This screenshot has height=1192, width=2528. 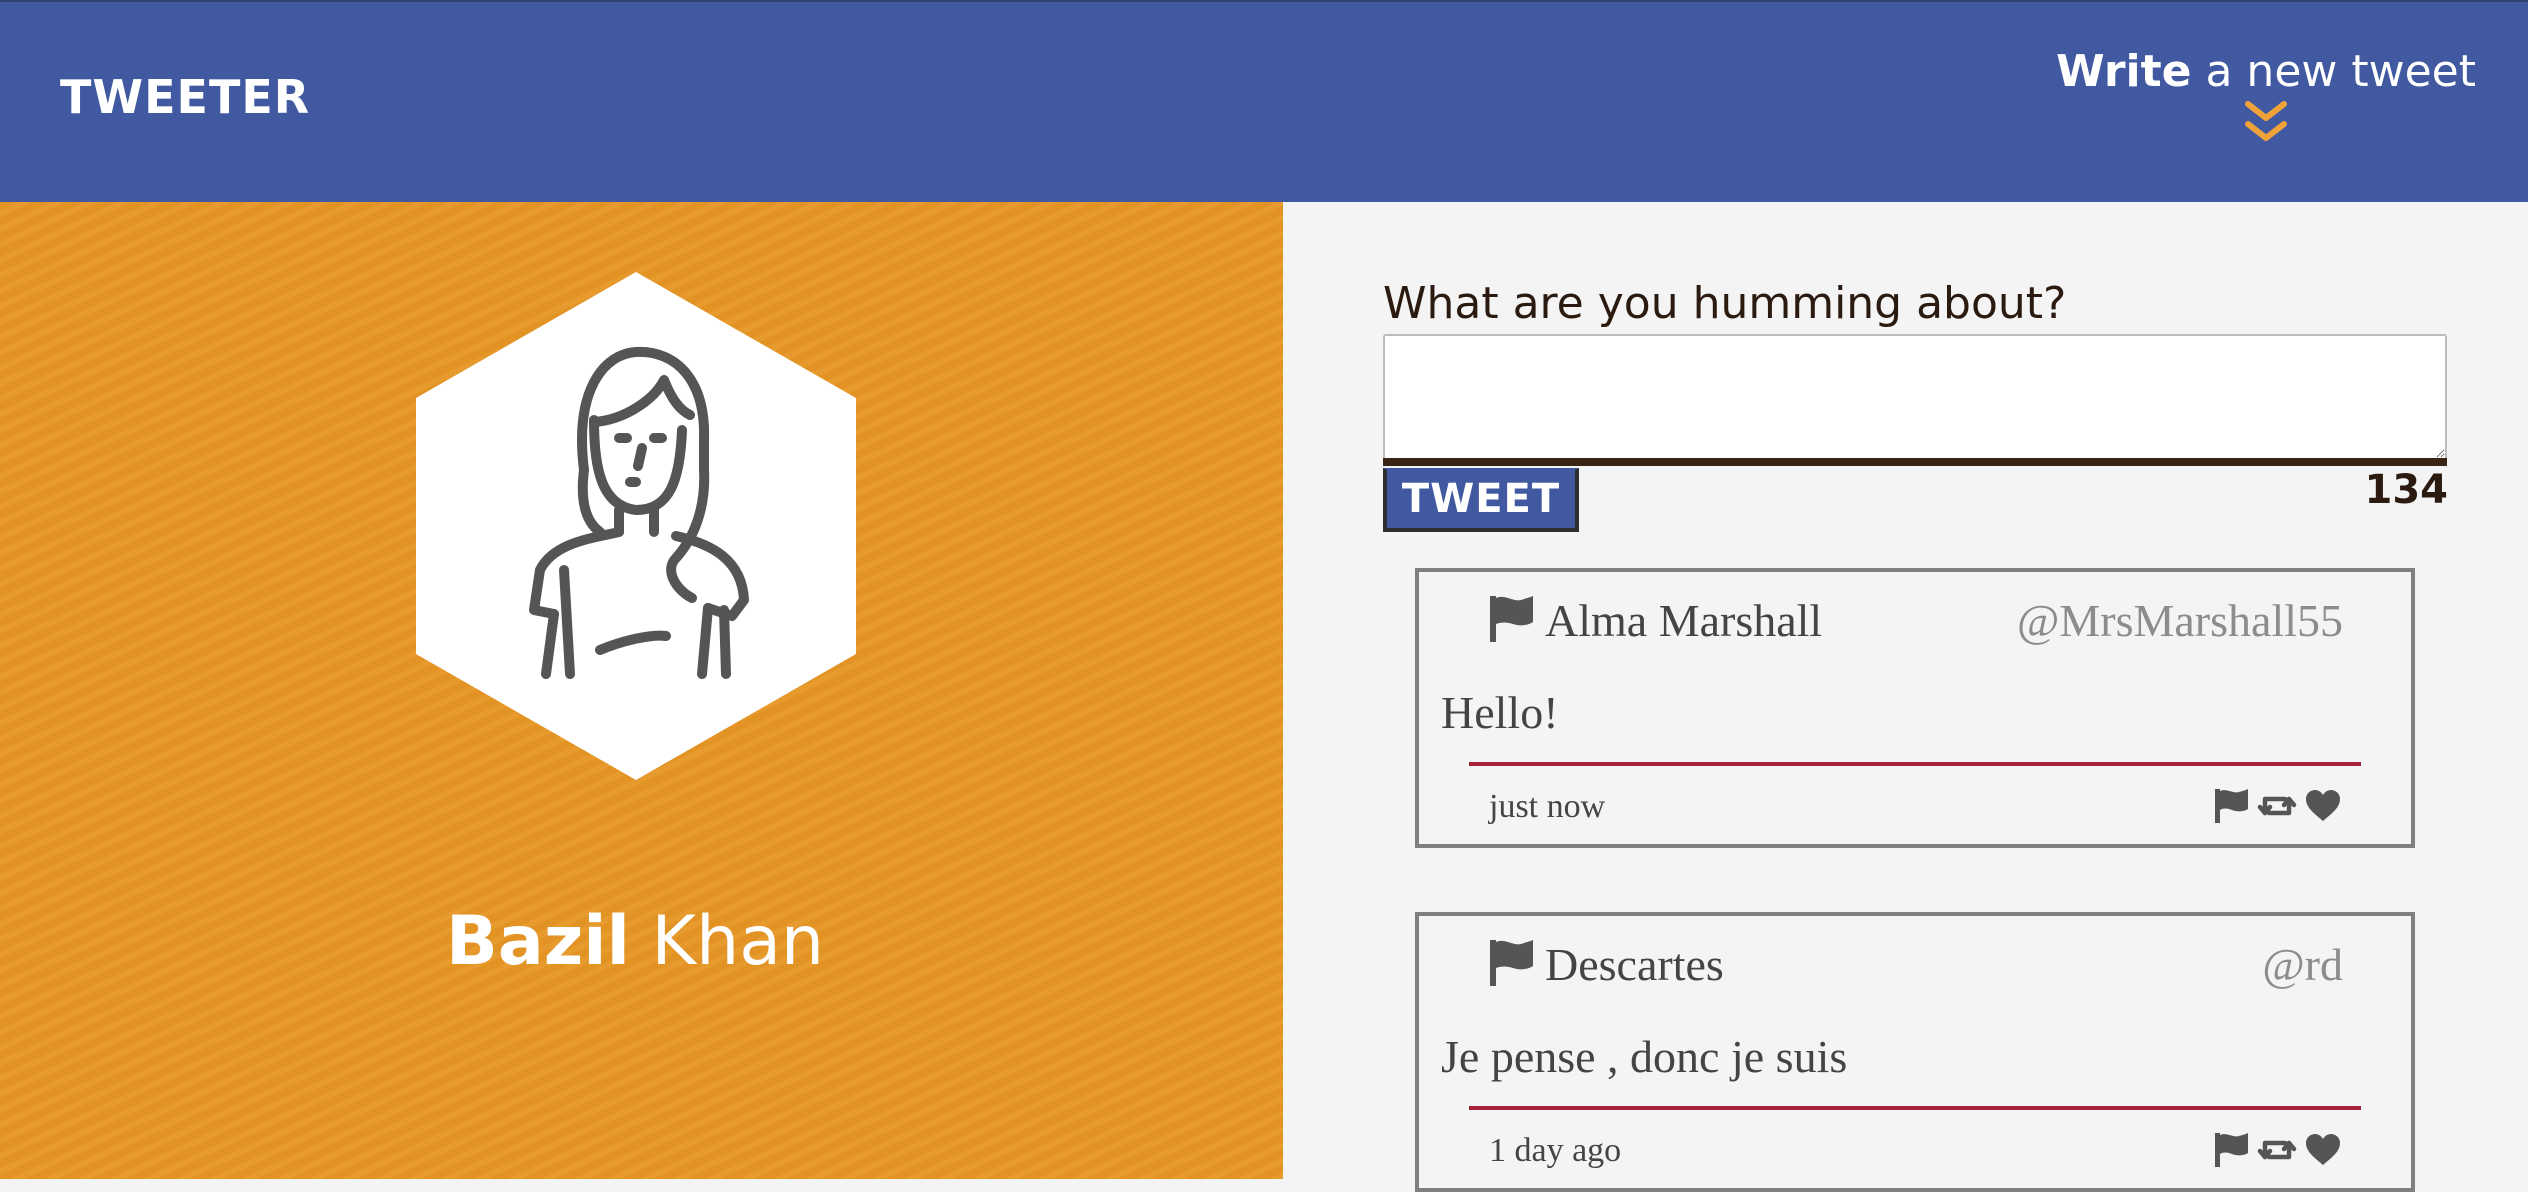 I want to click on tweet-header: Descartes @rd, so click(x=1915, y=964).